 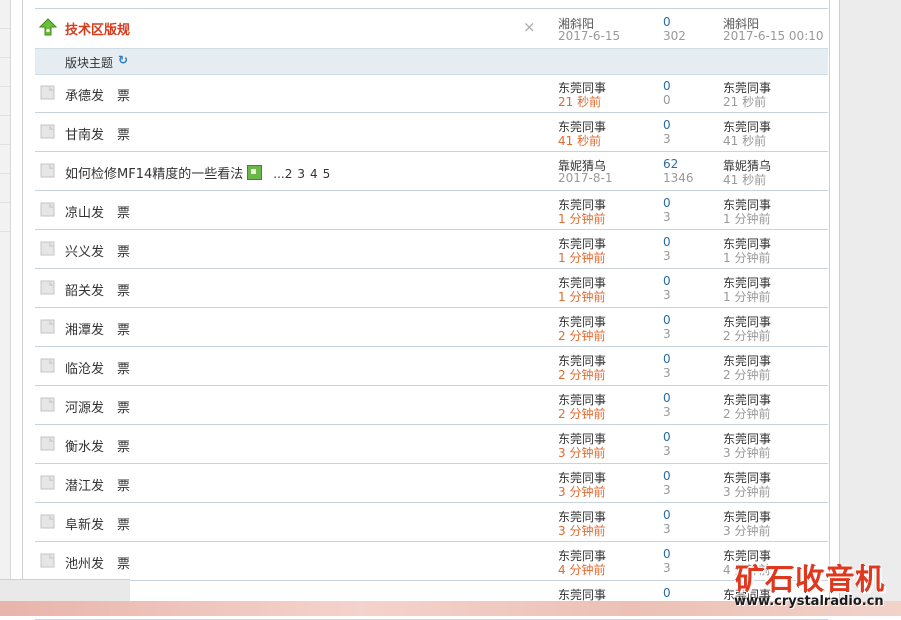 I want to click on table-row: 潜江发 票东莞同事 3 分钟前 0 3 东莞同事 3 分钟前, so click(x=431, y=483).